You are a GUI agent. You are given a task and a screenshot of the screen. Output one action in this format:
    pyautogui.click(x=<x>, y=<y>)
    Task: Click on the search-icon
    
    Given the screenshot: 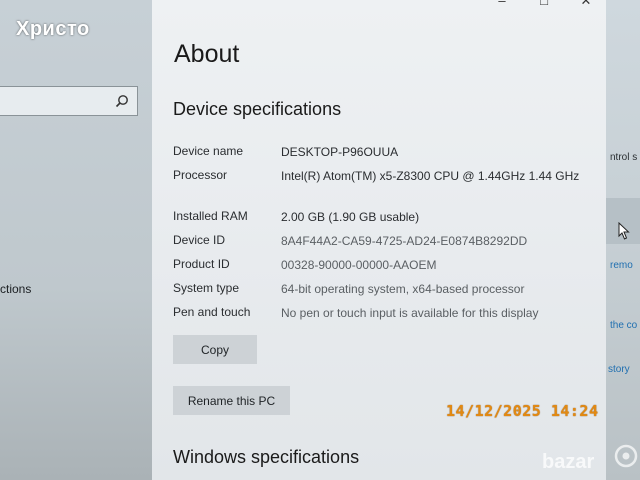 What is the action you would take?
    pyautogui.click(x=121, y=101)
    